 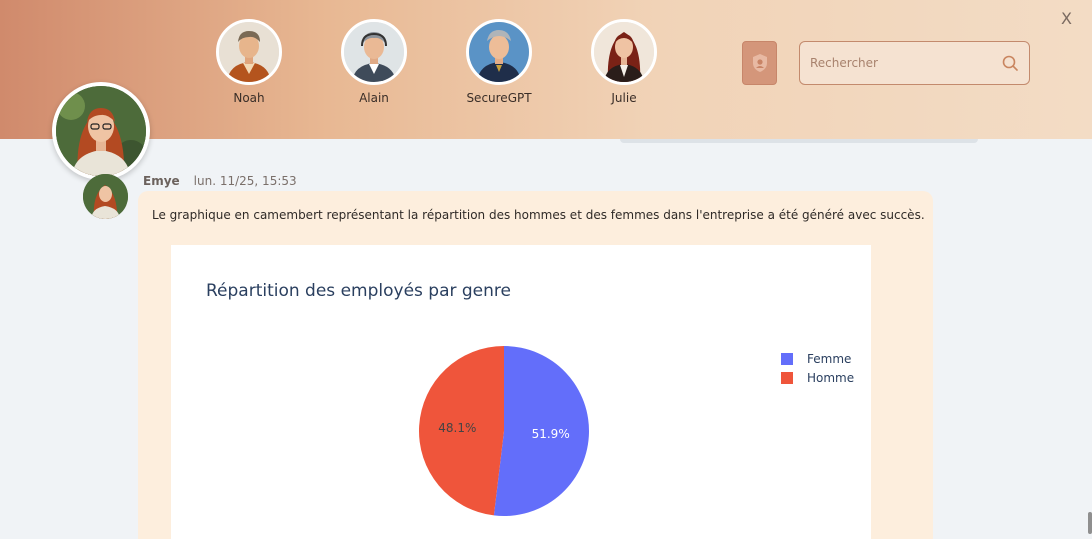 What do you see at coordinates (624, 52) in the screenshot?
I see `julie-avatar` at bounding box center [624, 52].